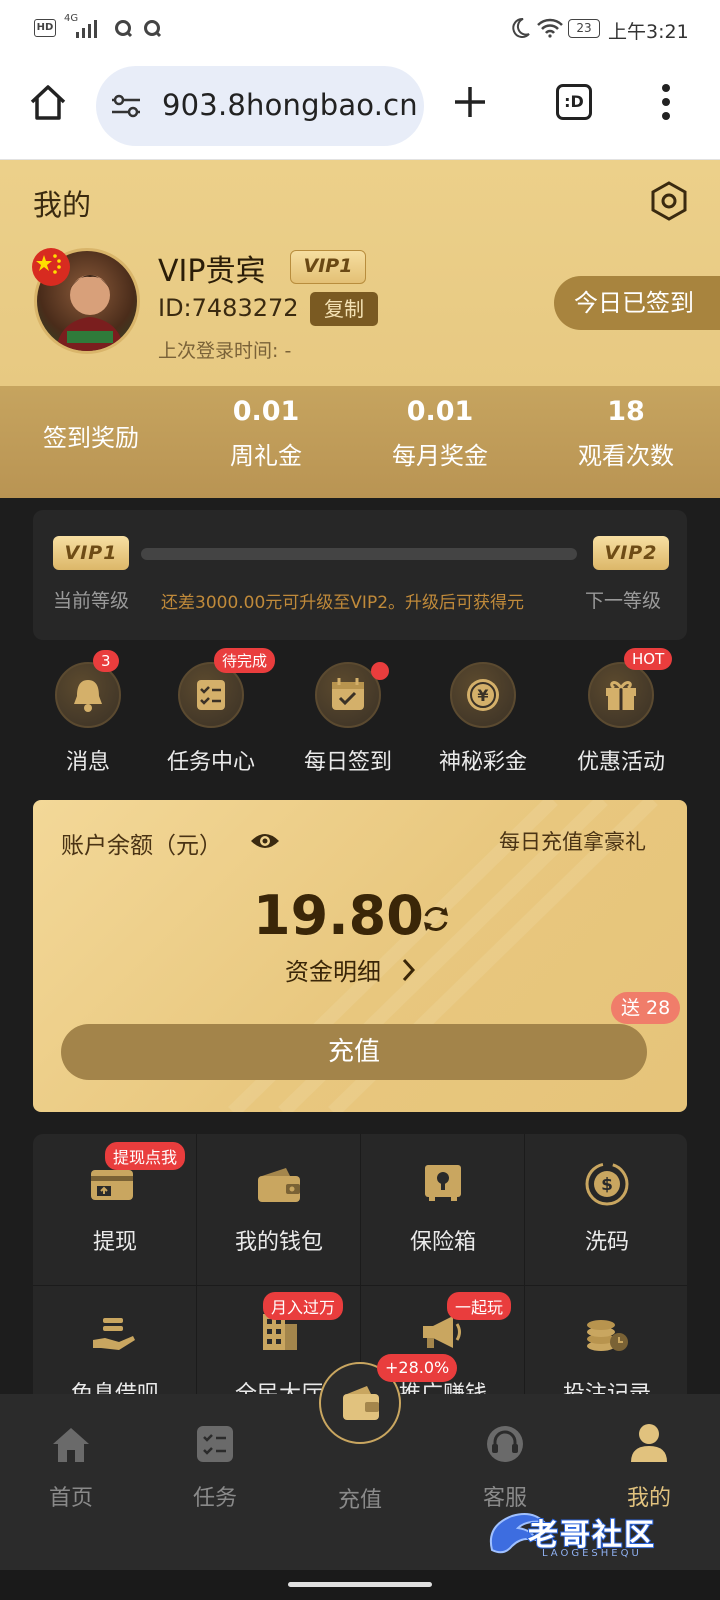 Image resolution: width=720 pixels, height=1600 pixels. What do you see at coordinates (606, 1210) in the screenshot?
I see `grid-rebate: $ 洗码` at bounding box center [606, 1210].